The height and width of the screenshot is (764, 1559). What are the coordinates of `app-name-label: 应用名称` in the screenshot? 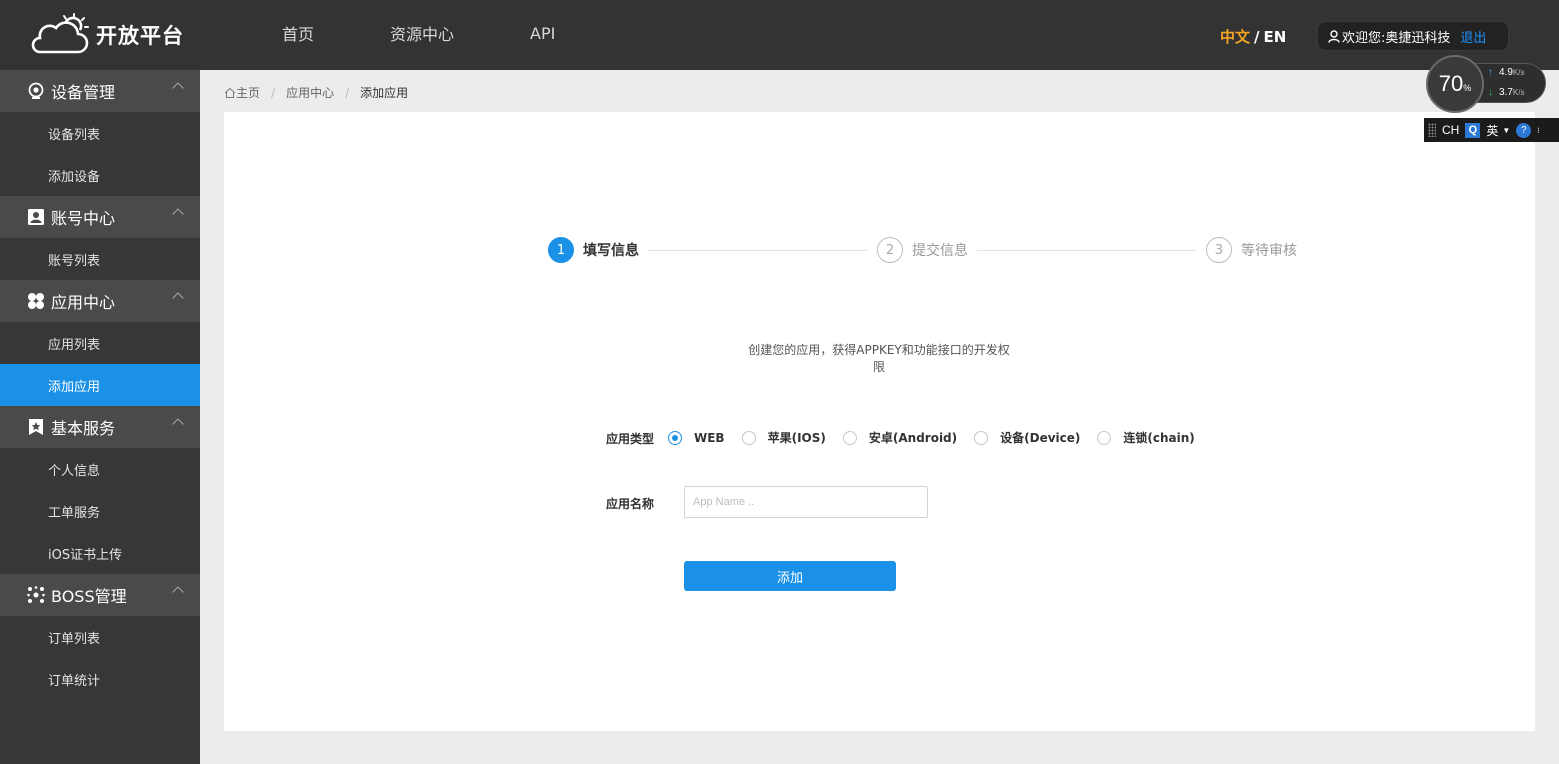 It's located at (630, 504).